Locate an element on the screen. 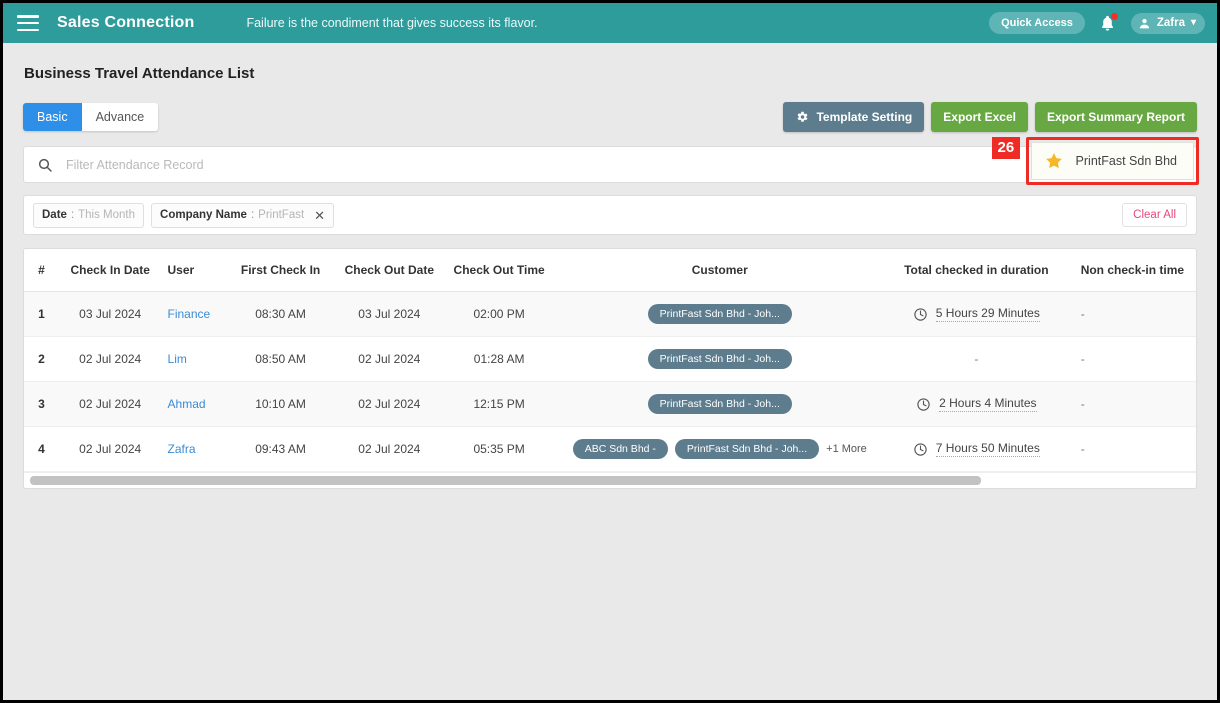 This screenshot has height=703, width=1220. user-avatar-icon is located at coordinates (1144, 23).